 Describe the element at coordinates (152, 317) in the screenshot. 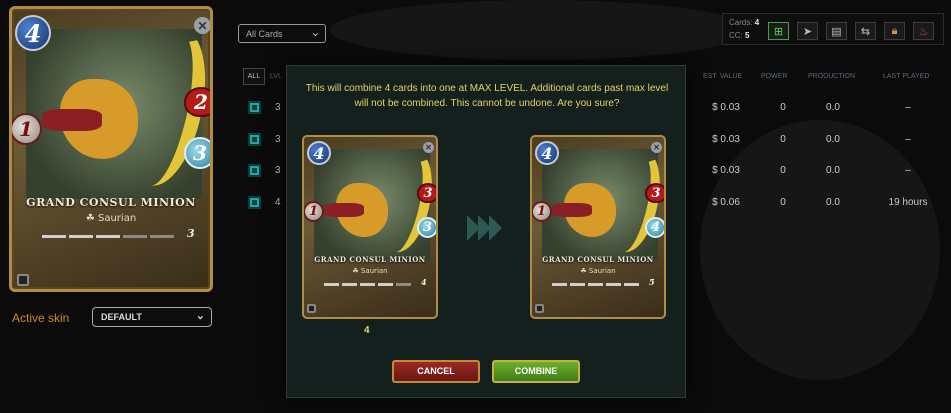

I see `skin-select: DEFAULT ⌄` at that location.